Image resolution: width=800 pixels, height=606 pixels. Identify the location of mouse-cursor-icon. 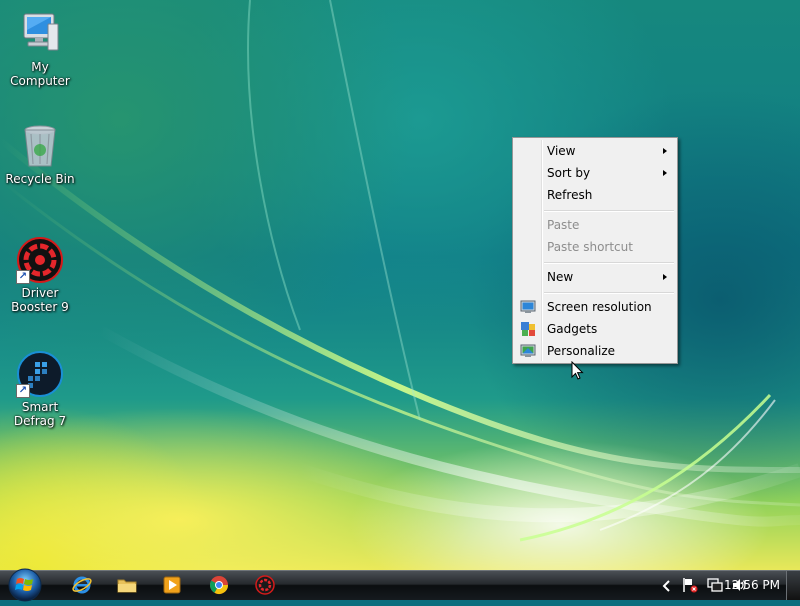
(577, 370).